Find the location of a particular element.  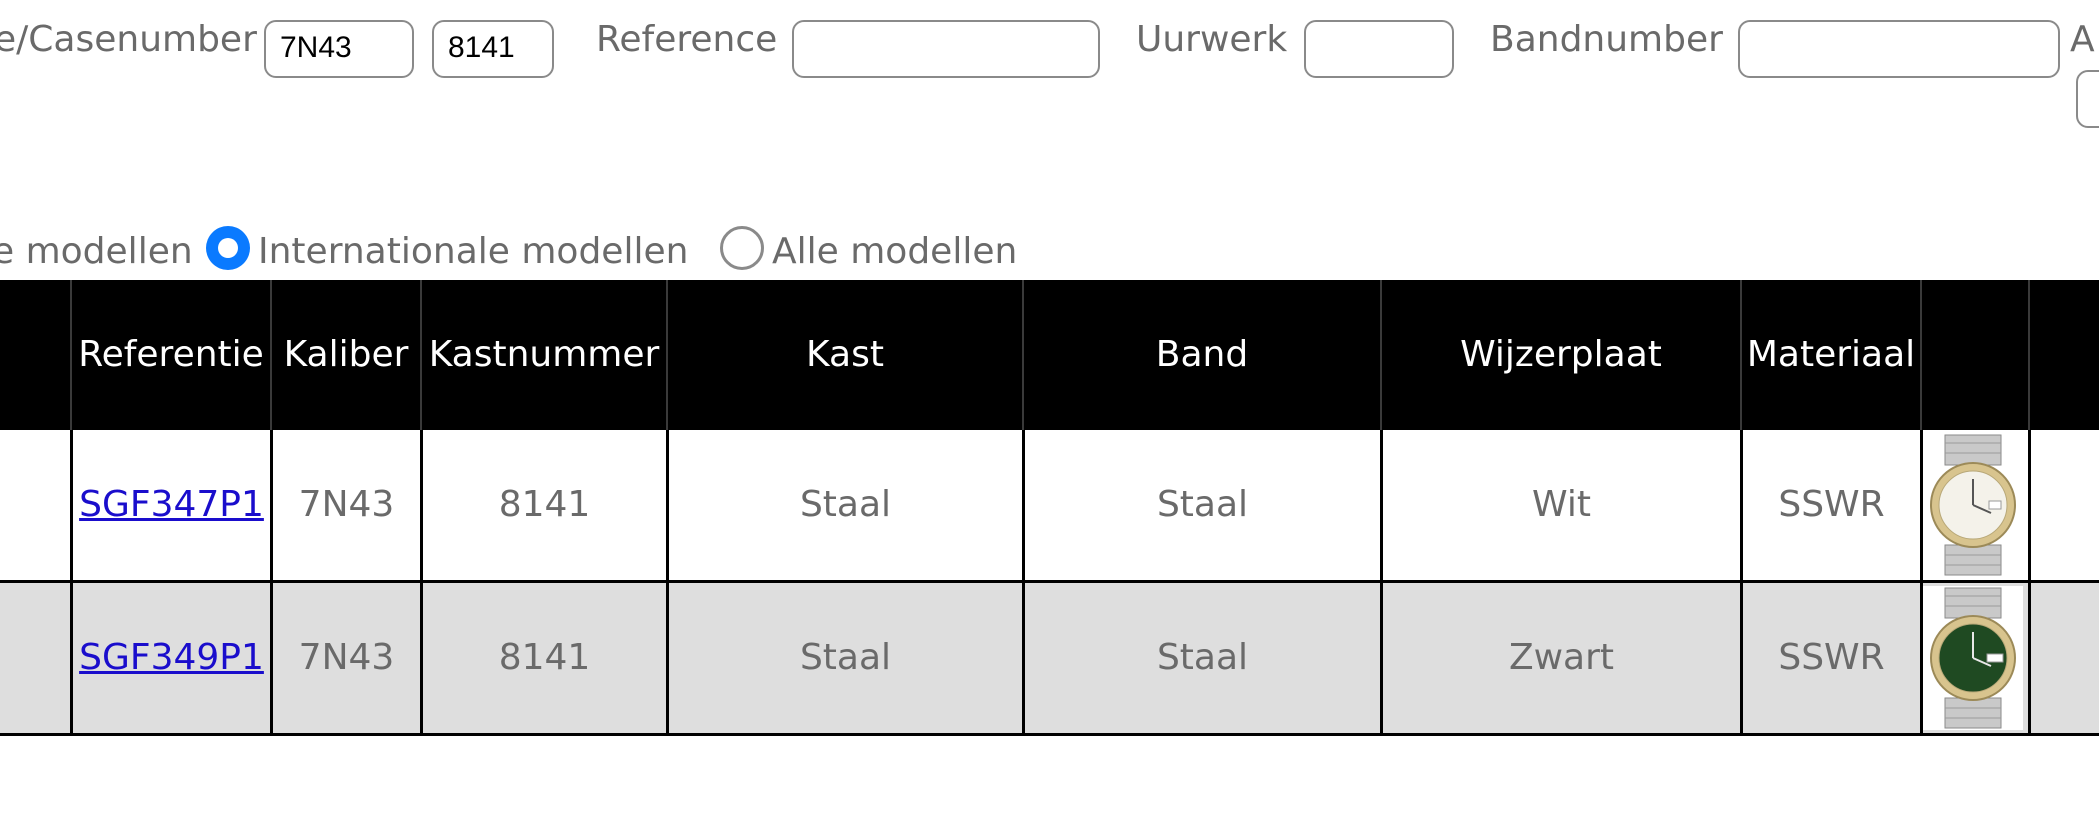

extra-filter-label: A is located at coordinates (2082, 39).